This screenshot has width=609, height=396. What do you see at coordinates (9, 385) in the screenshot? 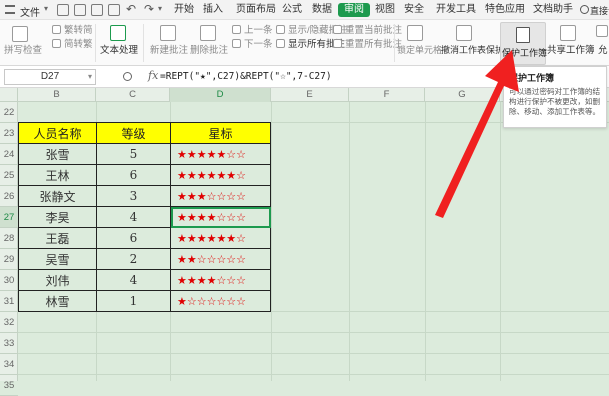
I see `row-header: 35` at bounding box center [9, 385].